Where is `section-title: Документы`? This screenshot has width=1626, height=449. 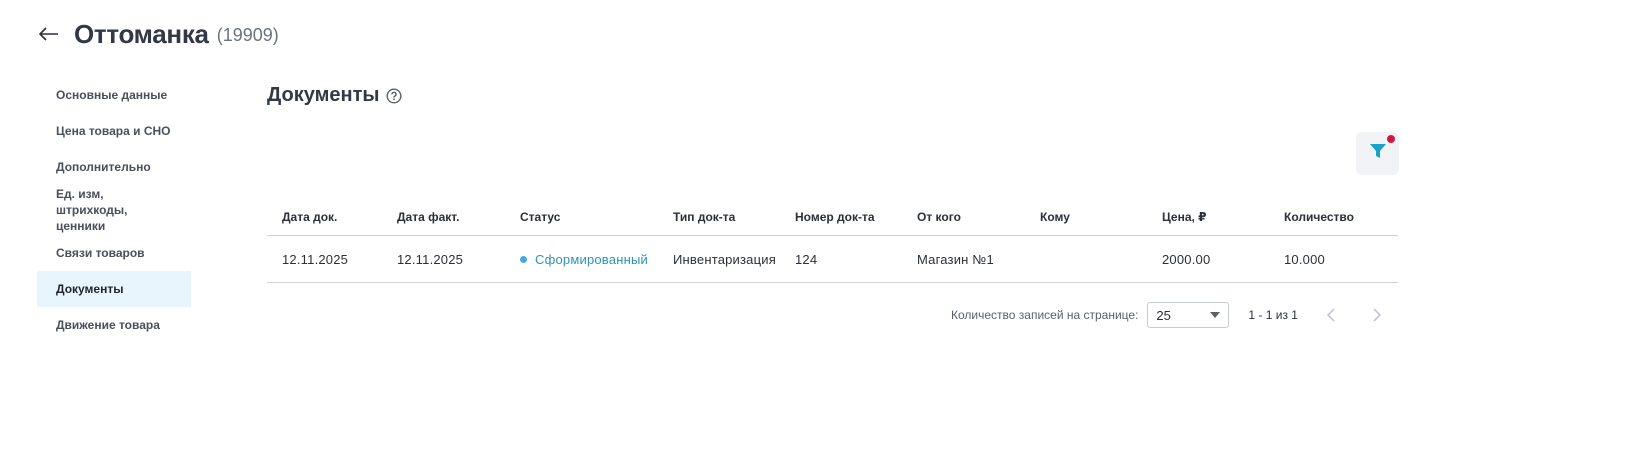
section-title: Документы is located at coordinates (323, 95).